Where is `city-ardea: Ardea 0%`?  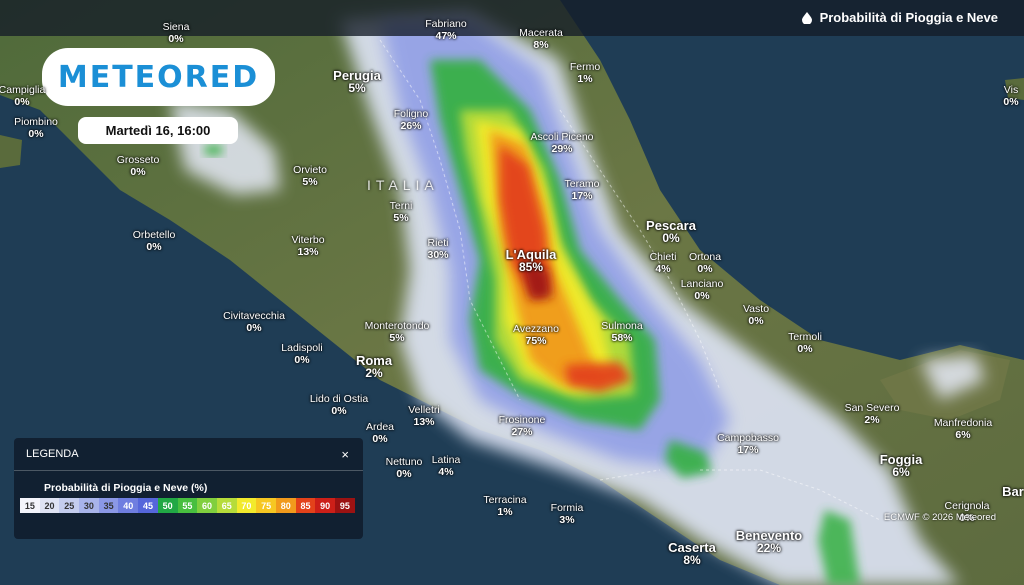
city-ardea: Ardea 0% is located at coordinates (380, 433).